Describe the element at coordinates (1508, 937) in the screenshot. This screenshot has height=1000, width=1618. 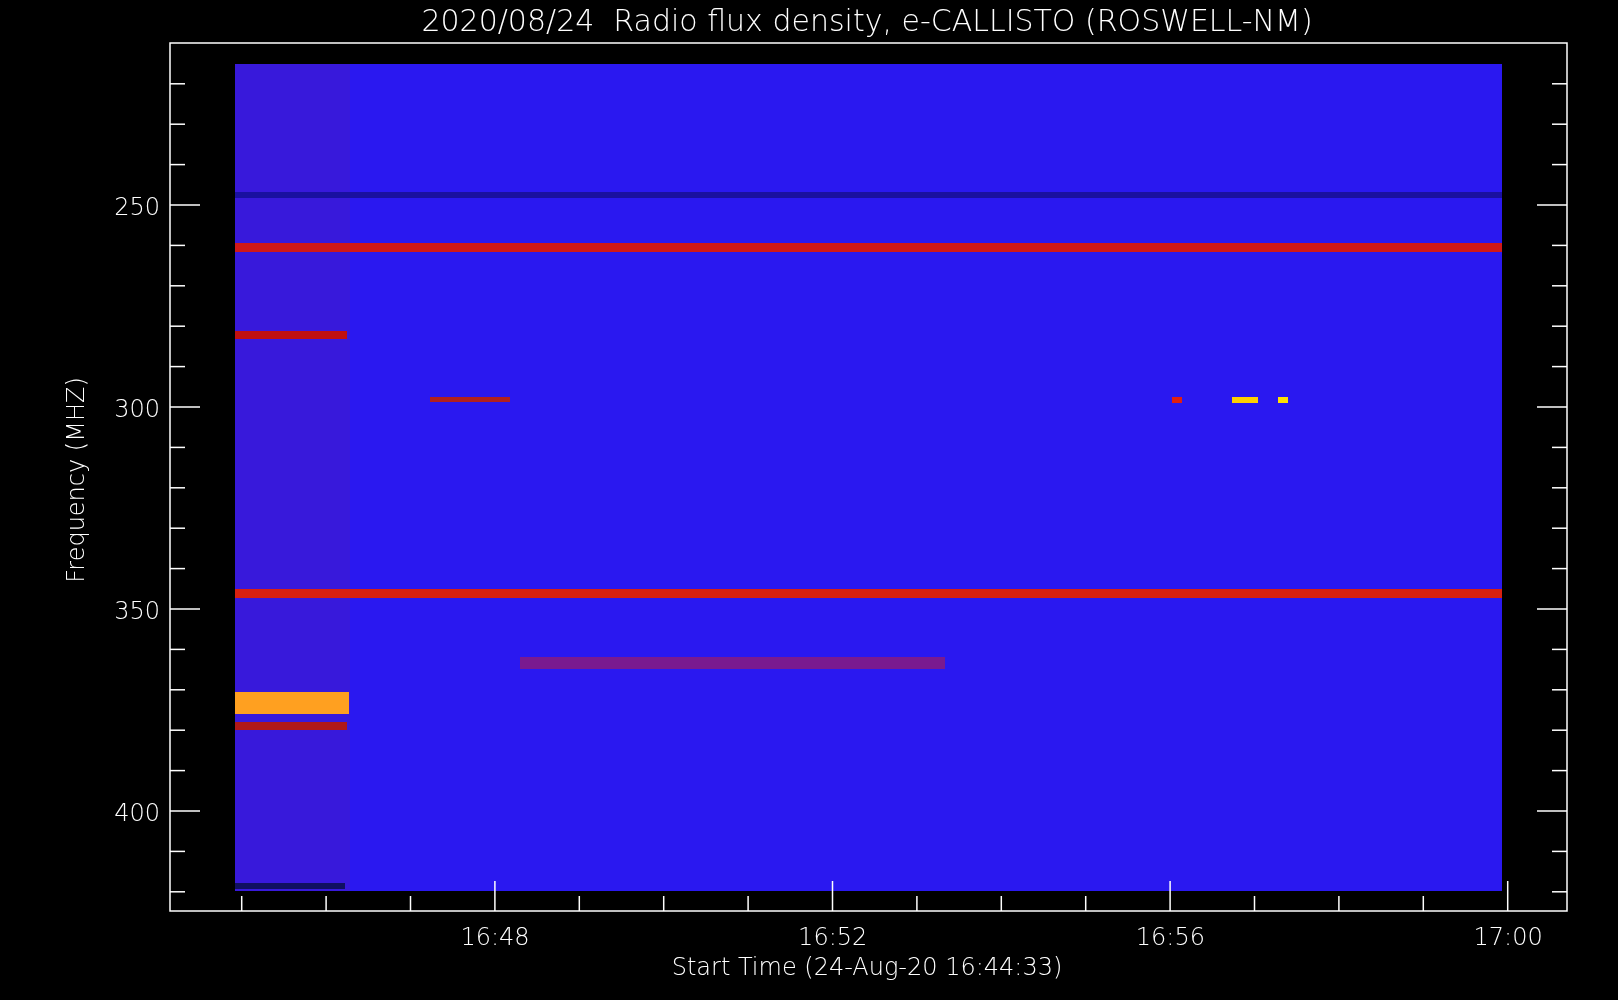
I see `x-tick-label: 17:00` at that location.